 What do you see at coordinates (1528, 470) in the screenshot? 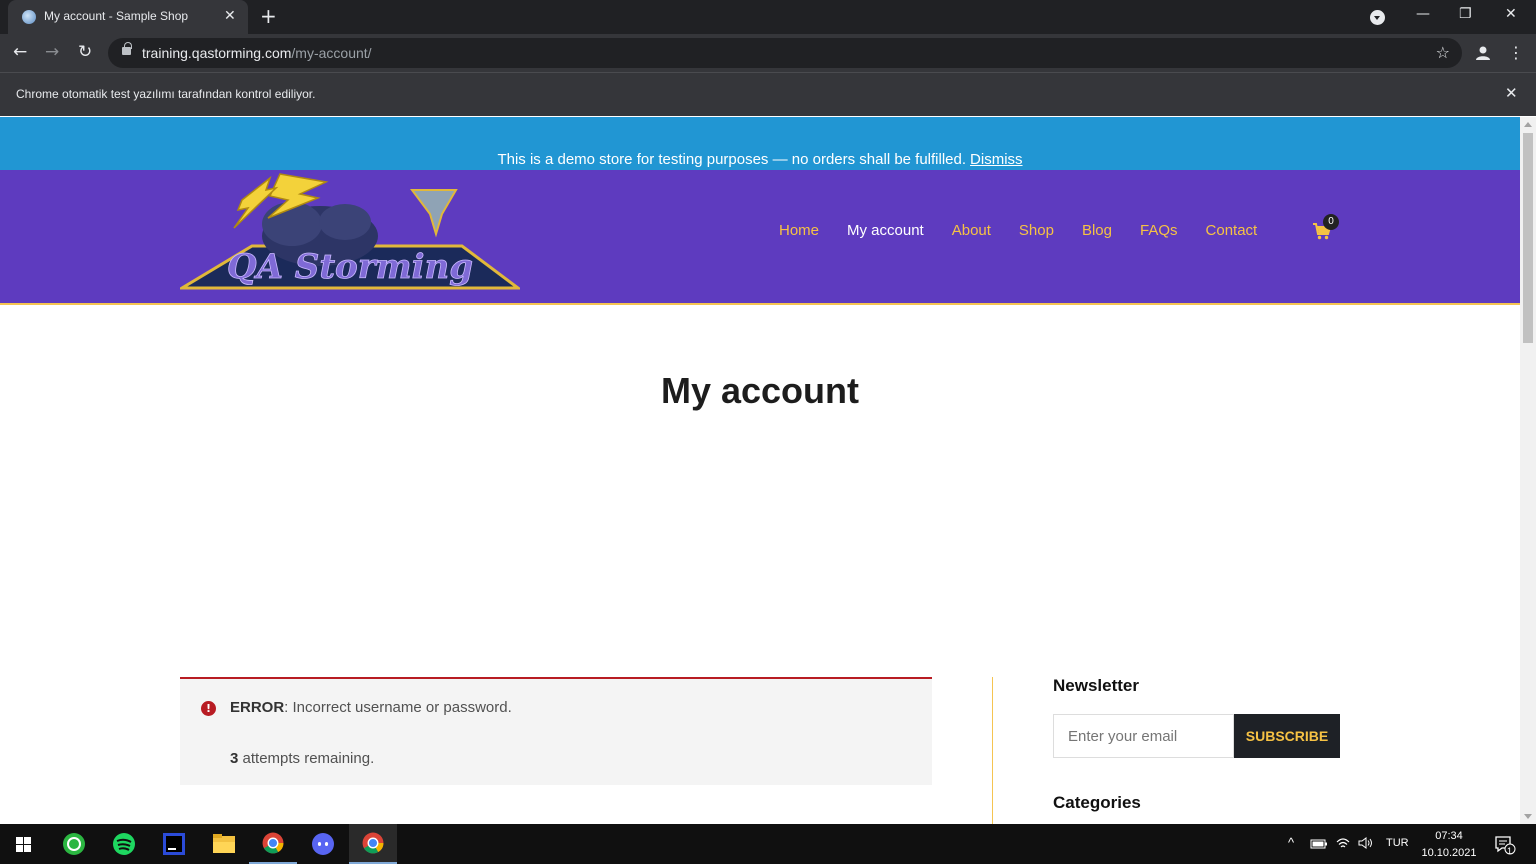
I see `page-scrollbar` at bounding box center [1528, 470].